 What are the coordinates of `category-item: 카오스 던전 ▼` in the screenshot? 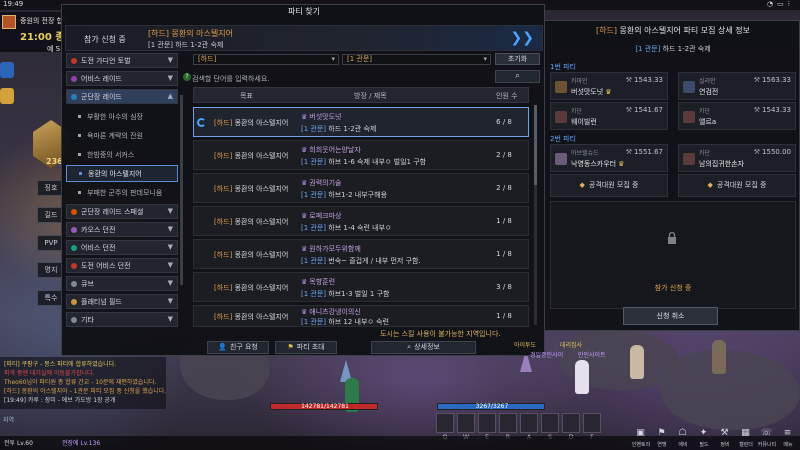 It's located at (122, 229).